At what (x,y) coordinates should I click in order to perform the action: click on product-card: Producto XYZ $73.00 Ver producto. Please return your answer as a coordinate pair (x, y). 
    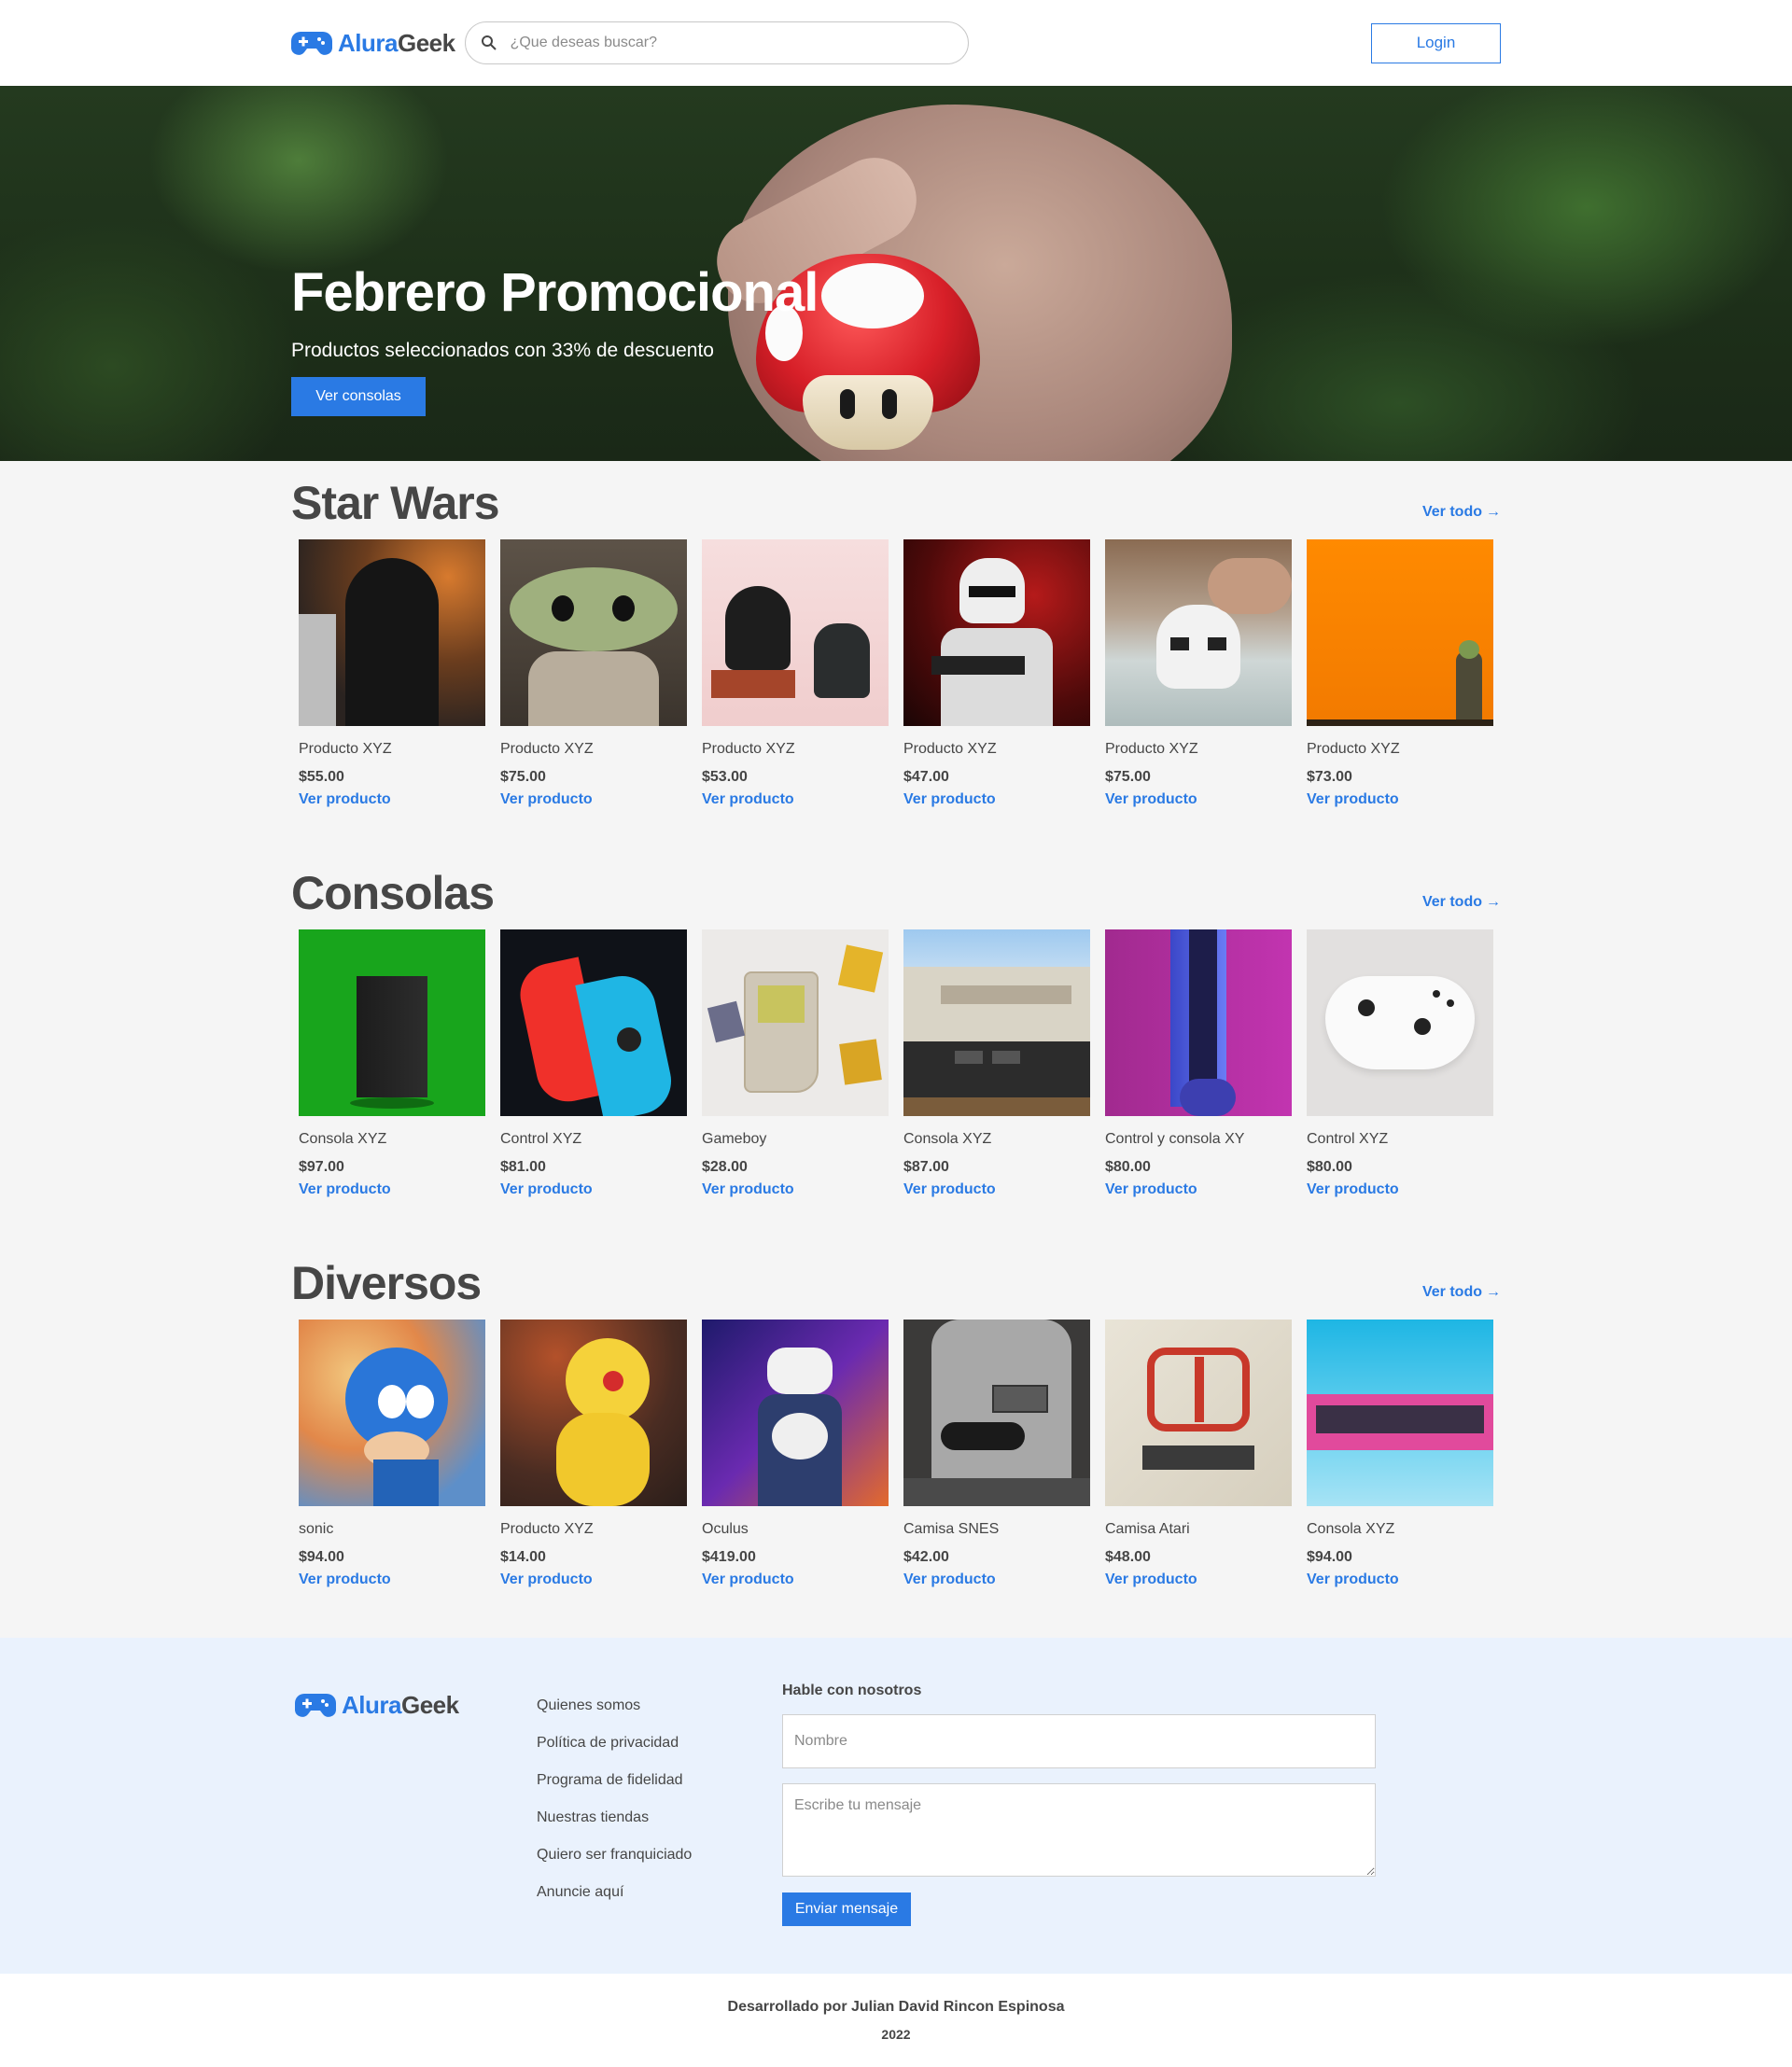
    Looking at the image, I should click on (1400, 673).